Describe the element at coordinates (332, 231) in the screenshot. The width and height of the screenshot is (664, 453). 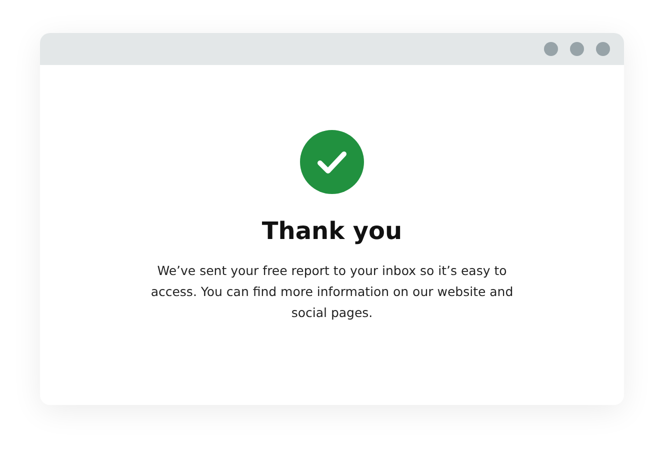
I see `heading: Thank you` at that location.